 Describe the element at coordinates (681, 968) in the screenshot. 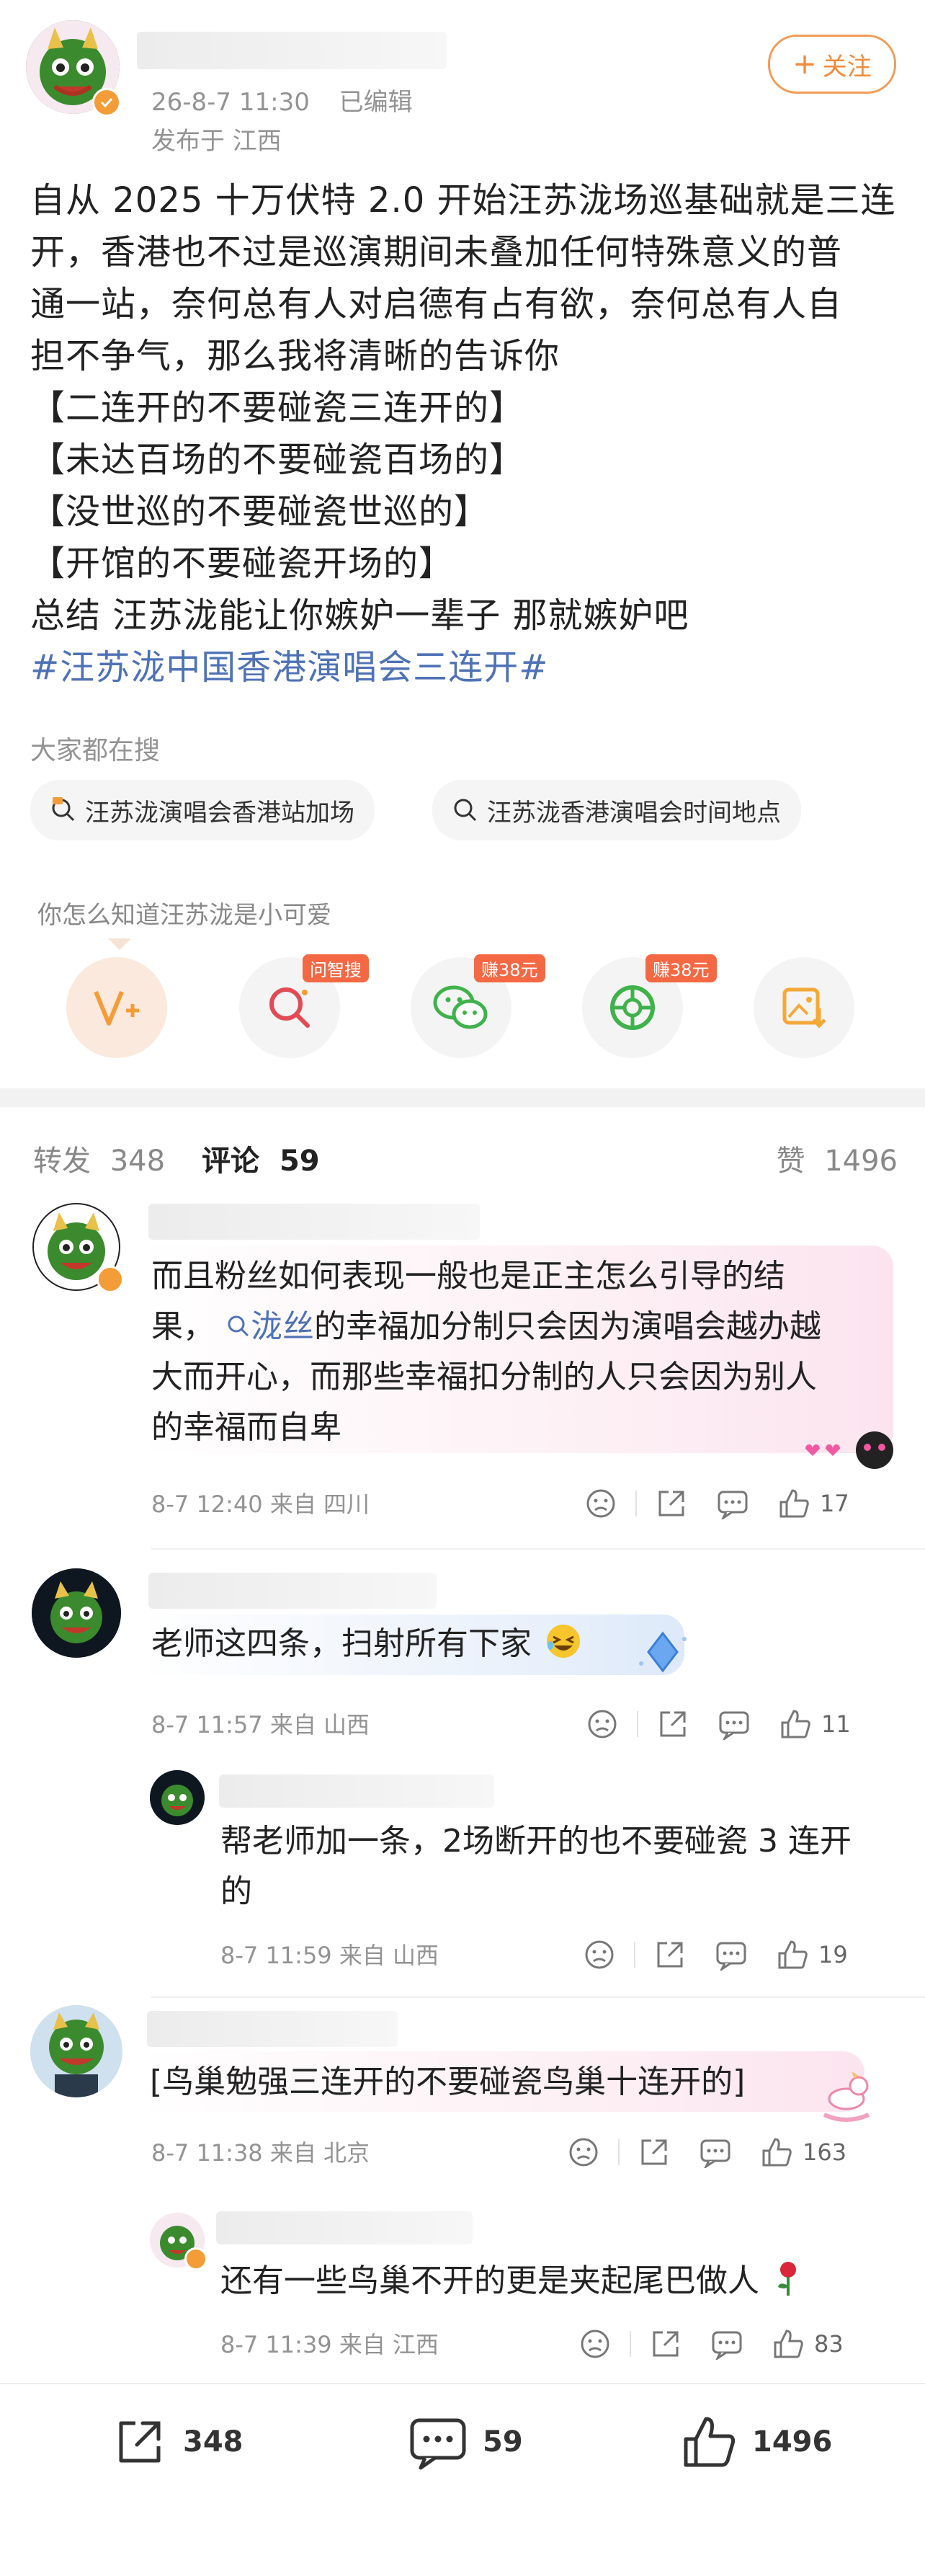

I see `moments-earn-tag: 赚38元` at that location.